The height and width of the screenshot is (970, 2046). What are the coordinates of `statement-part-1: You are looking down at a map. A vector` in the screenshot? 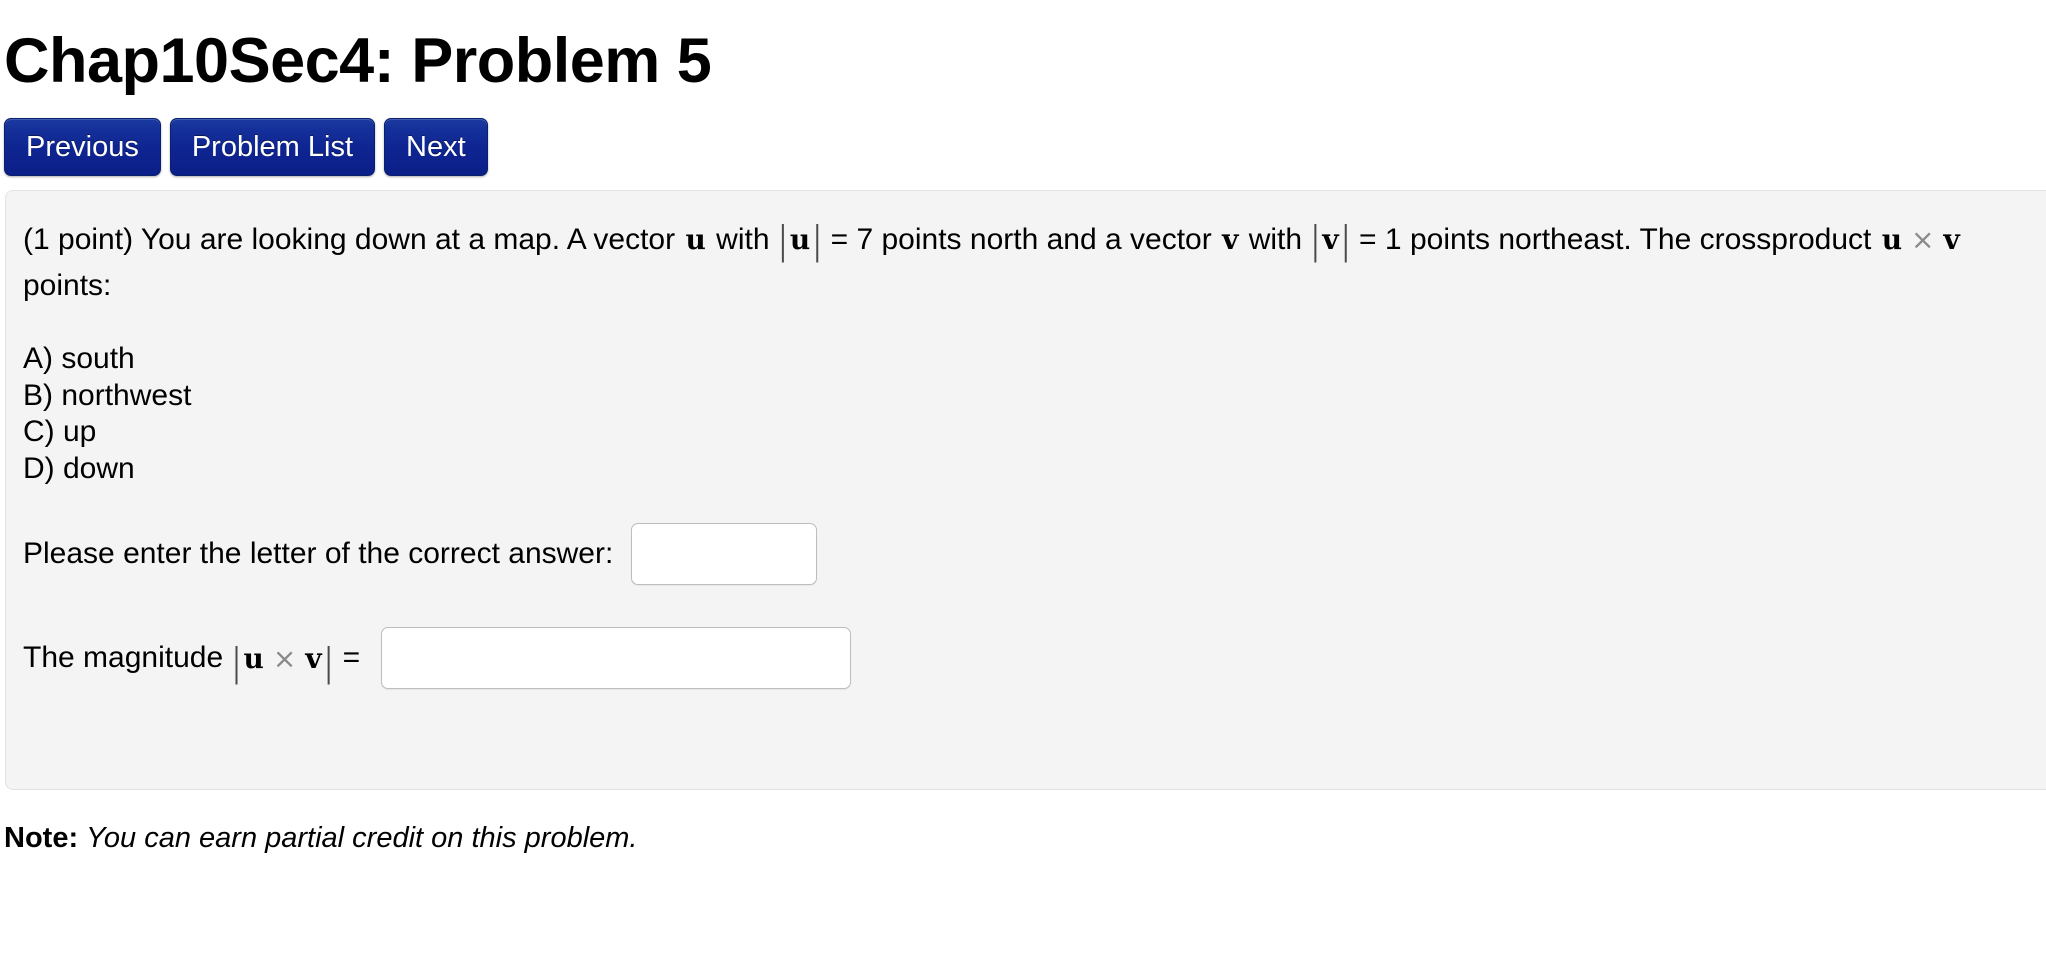 It's located at (408, 240).